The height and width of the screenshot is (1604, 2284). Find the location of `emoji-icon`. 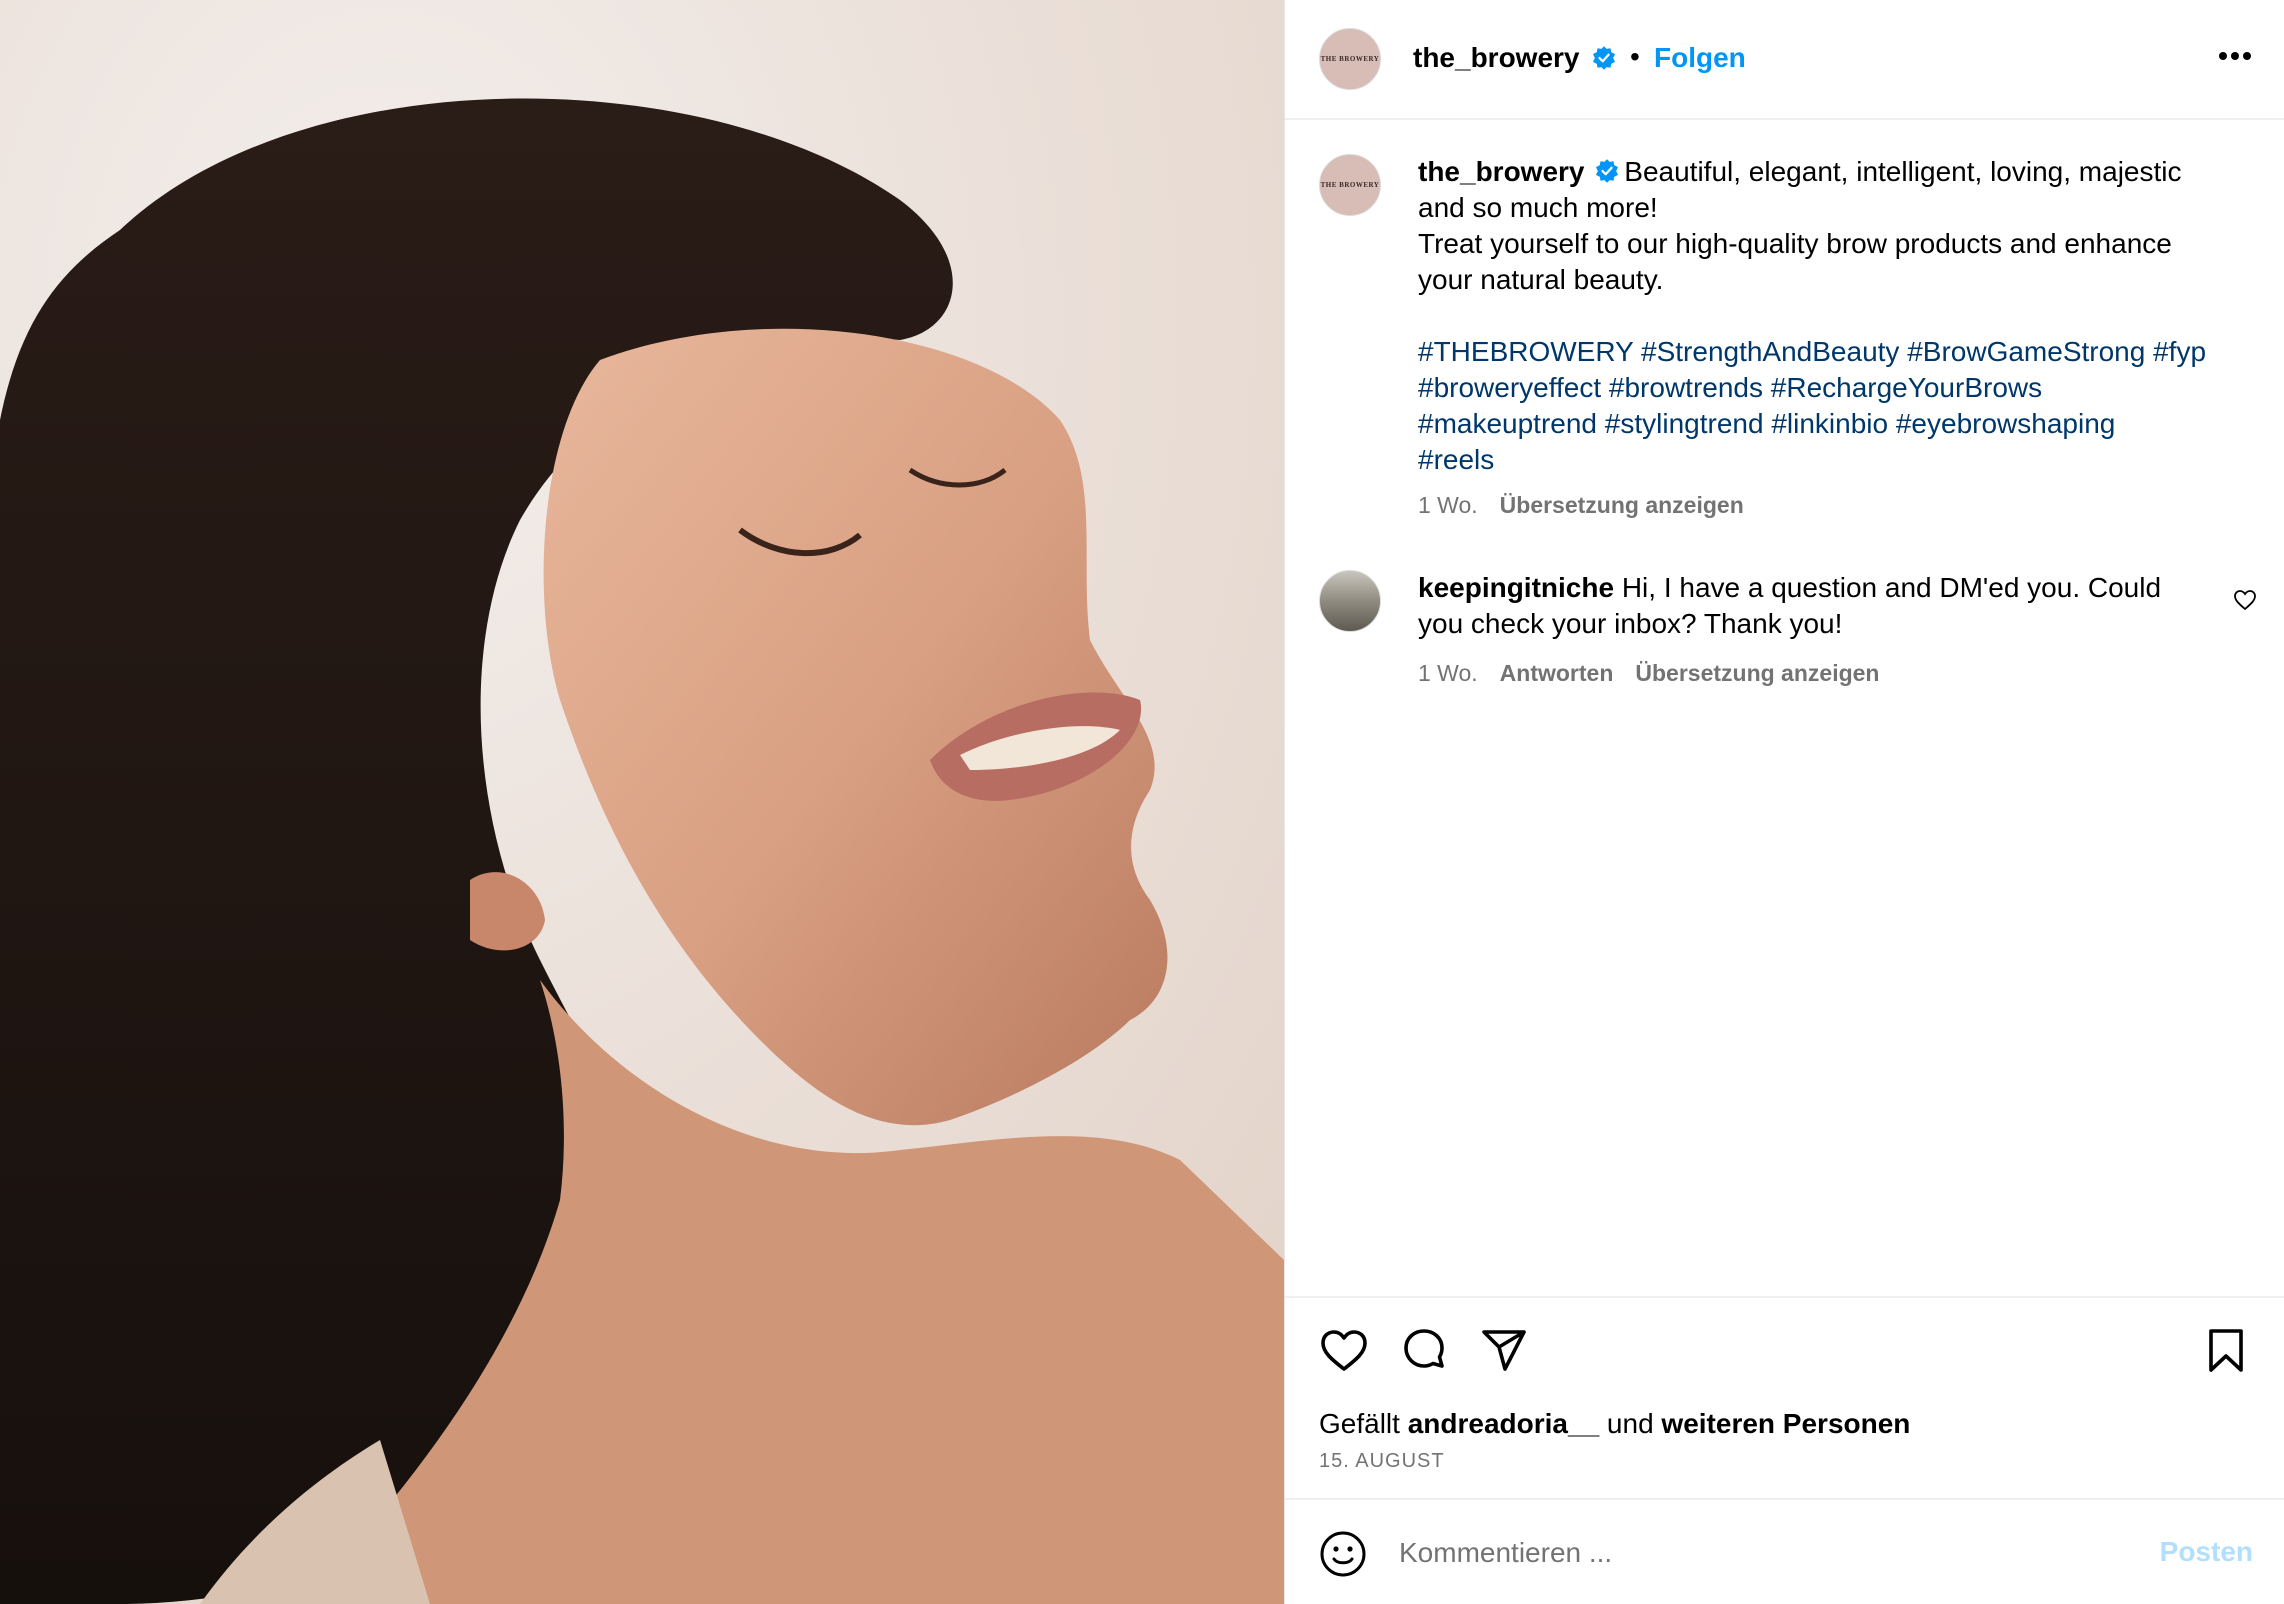

emoji-icon is located at coordinates (1343, 1554).